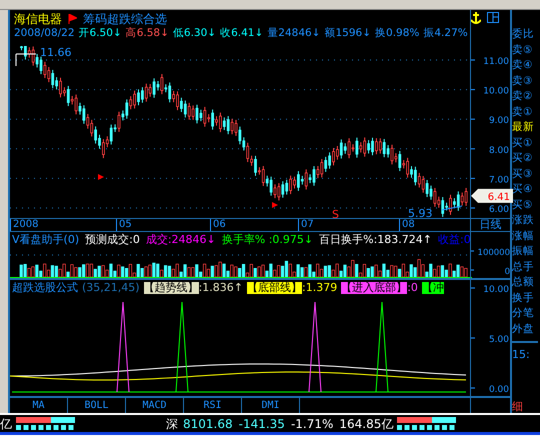 Image resolution: width=540 pixels, height=448 pixels. What do you see at coordinates (100, 33) in the screenshot?
I see `quote-field: 开6.50↓` at bounding box center [100, 33].